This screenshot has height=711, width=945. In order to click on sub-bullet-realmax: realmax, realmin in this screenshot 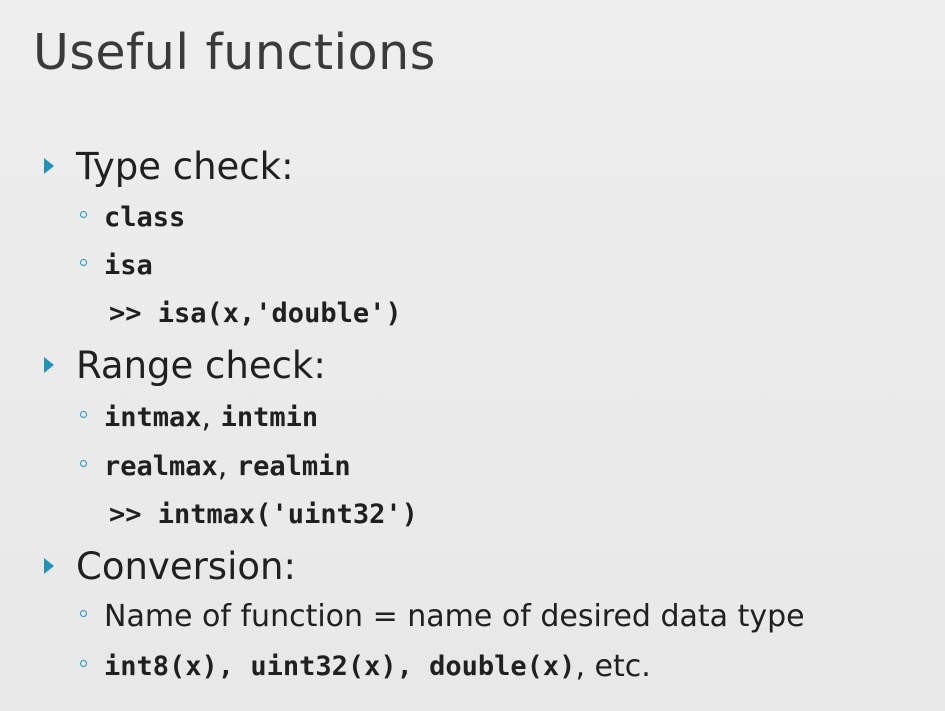, I will do `click(215, 466)`.